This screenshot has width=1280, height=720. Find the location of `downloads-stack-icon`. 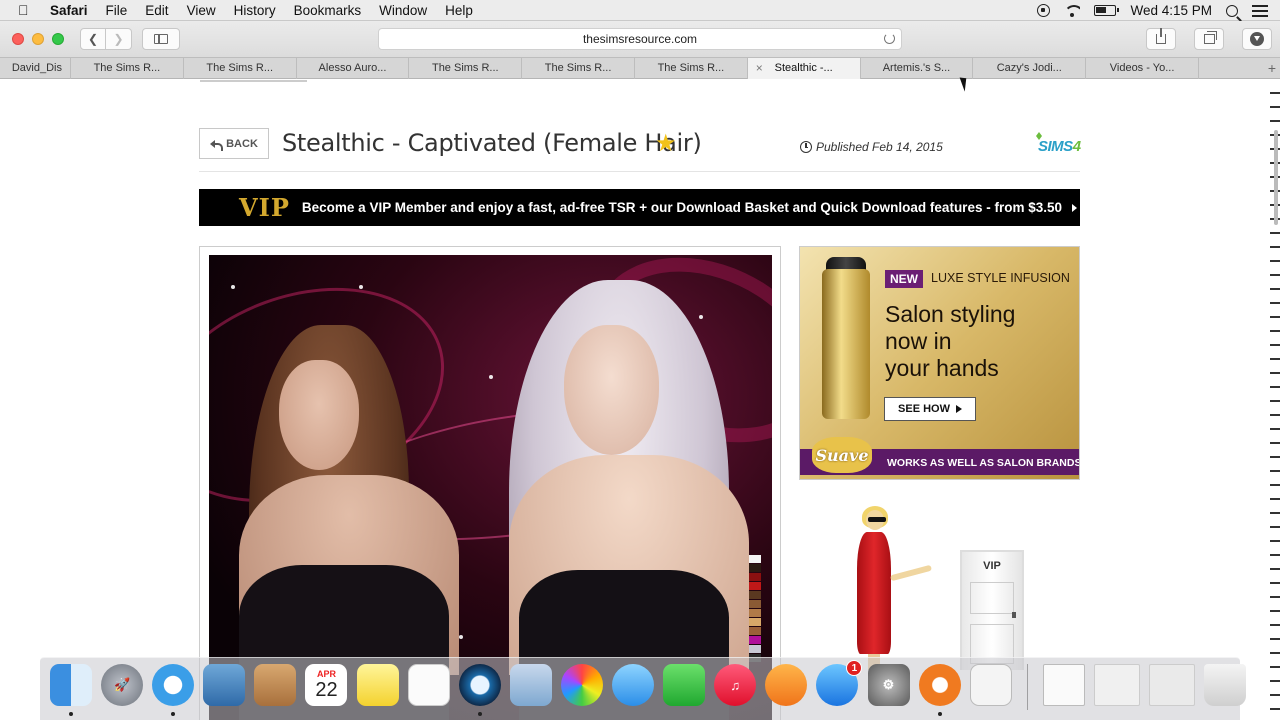

downloads-stack-icon is located at coordinates (1172, 685).